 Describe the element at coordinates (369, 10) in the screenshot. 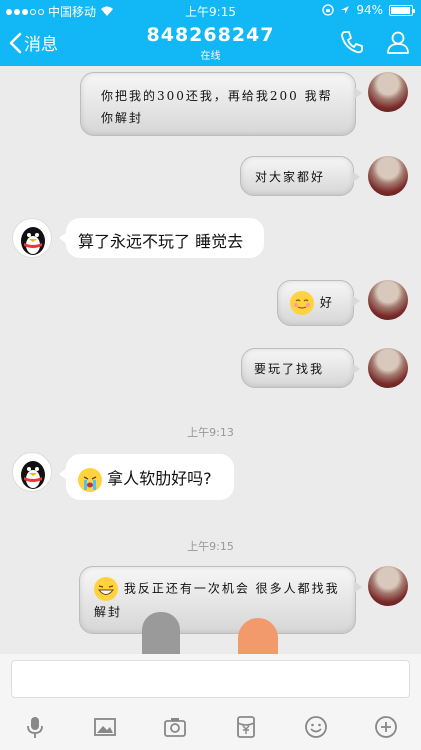

I see `battery-percent: 94%` at that location.